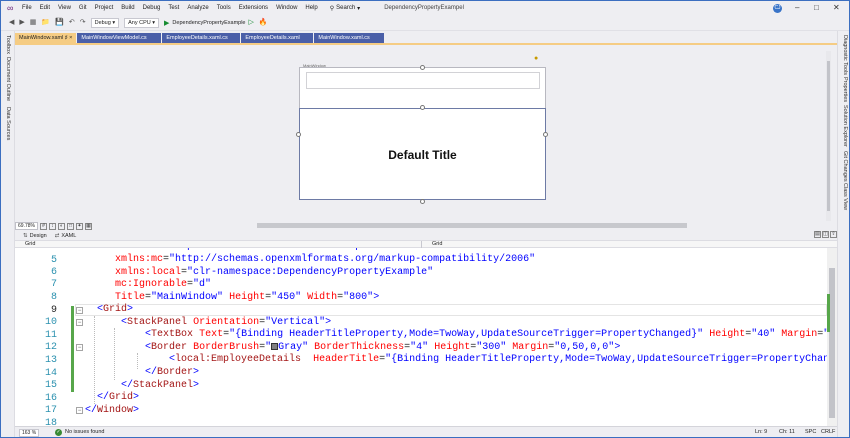 This screenshot has width=850, height=438. What do you see at coordinates (817, 234) in the screenshot?
I see `split-horizontal-icon: ▤` at bounding box center [817, 234].